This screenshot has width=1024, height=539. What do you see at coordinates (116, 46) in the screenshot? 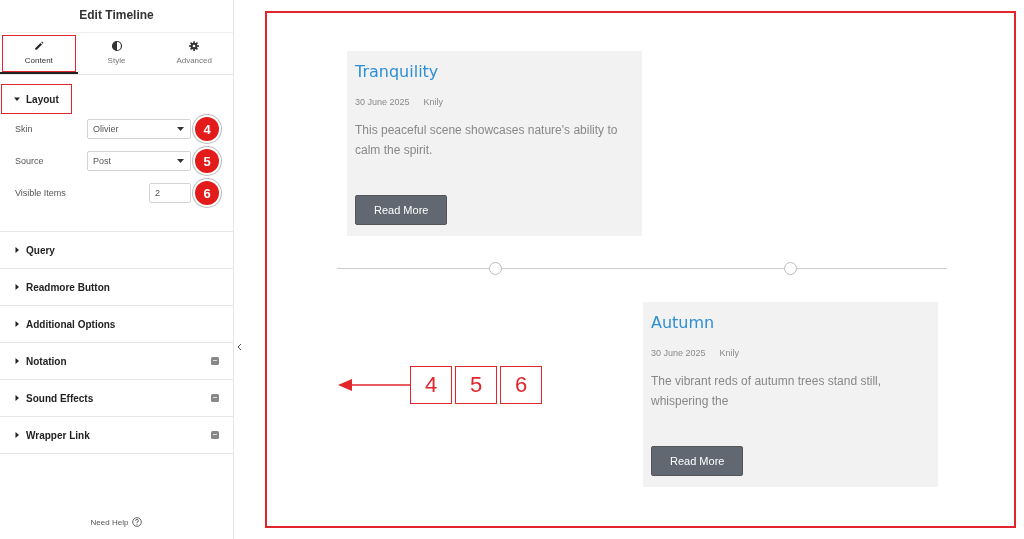
I see `contrast-icon` at bounding box center [116, 46].